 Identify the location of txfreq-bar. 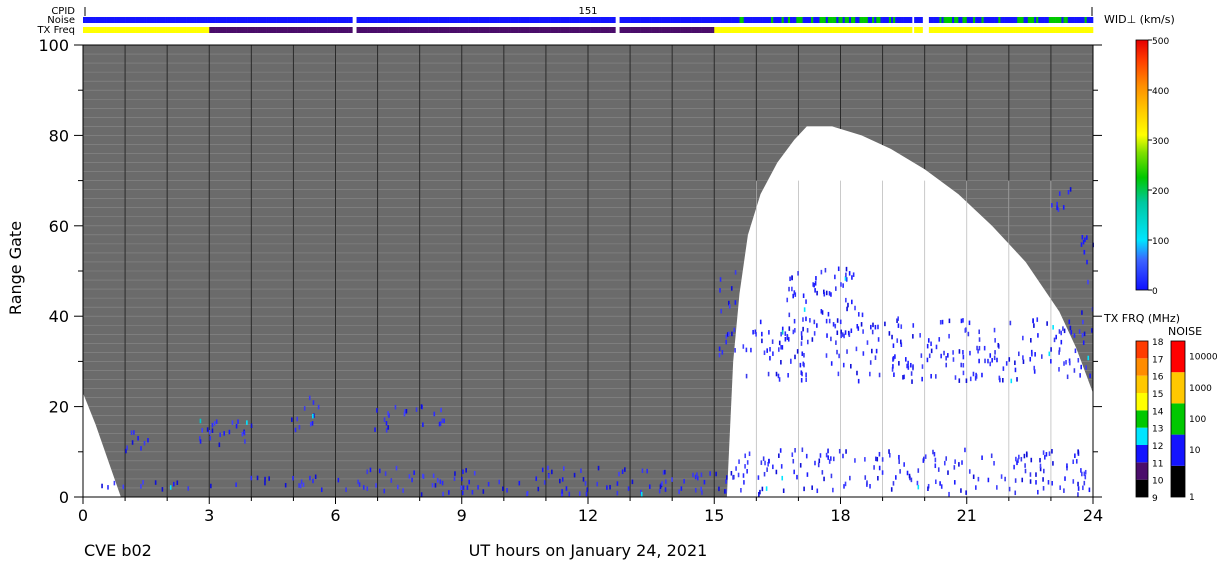
(588, 30).